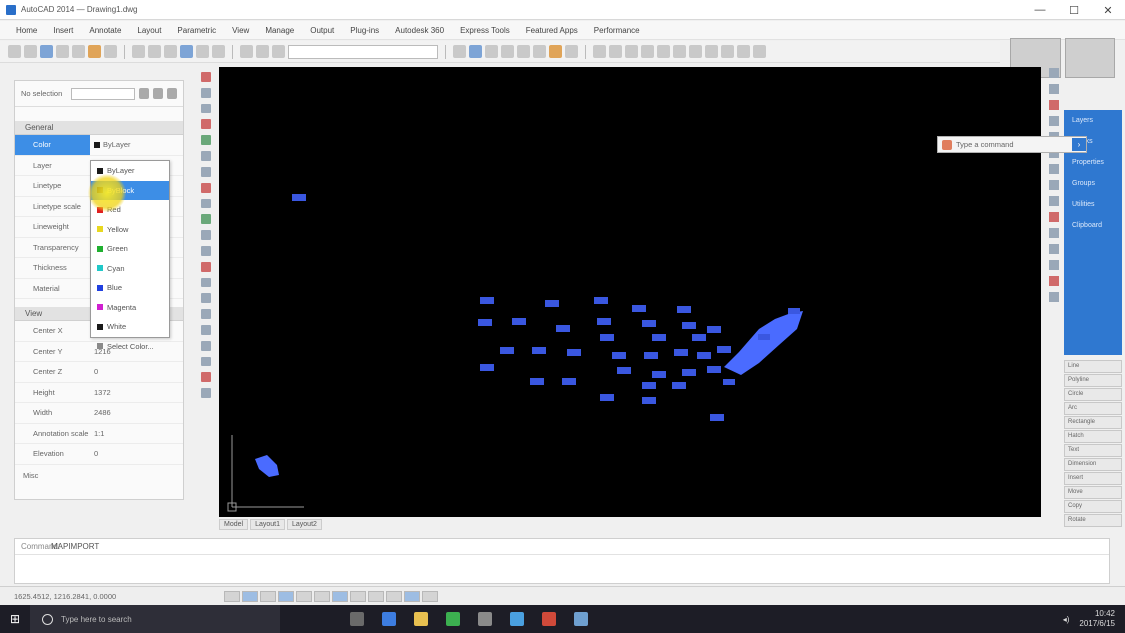  What do you see at coordinates (26, 30) in the screenshot?
I see `ribbon-tab: Home` at bounding box center [26, 30].